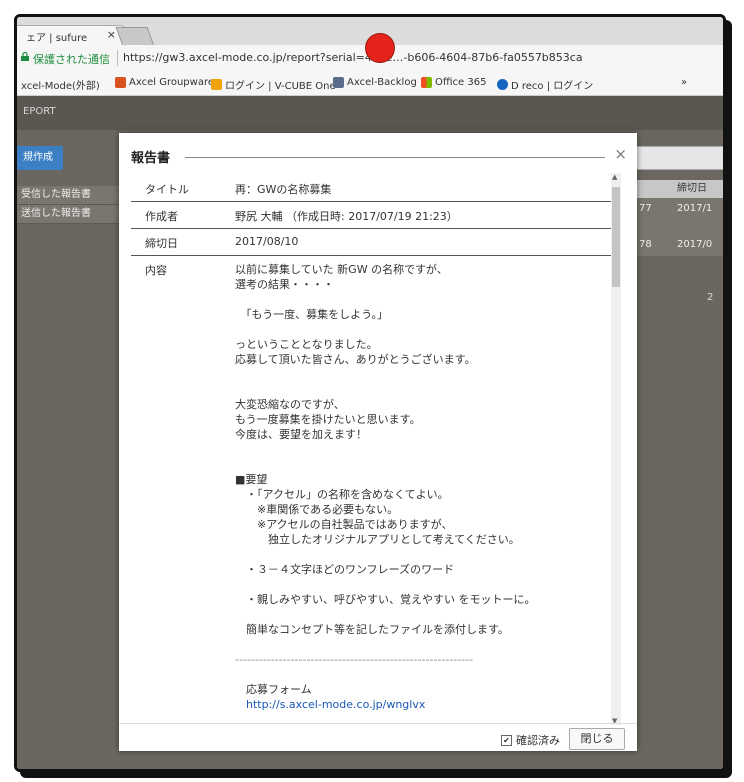 Image resolution: width=744 pixels, height=782 pixels. What do you see at coordinates (167, 189) in the screenshot?
I see `field-label: タイトル` at bounding box center [167, 189].